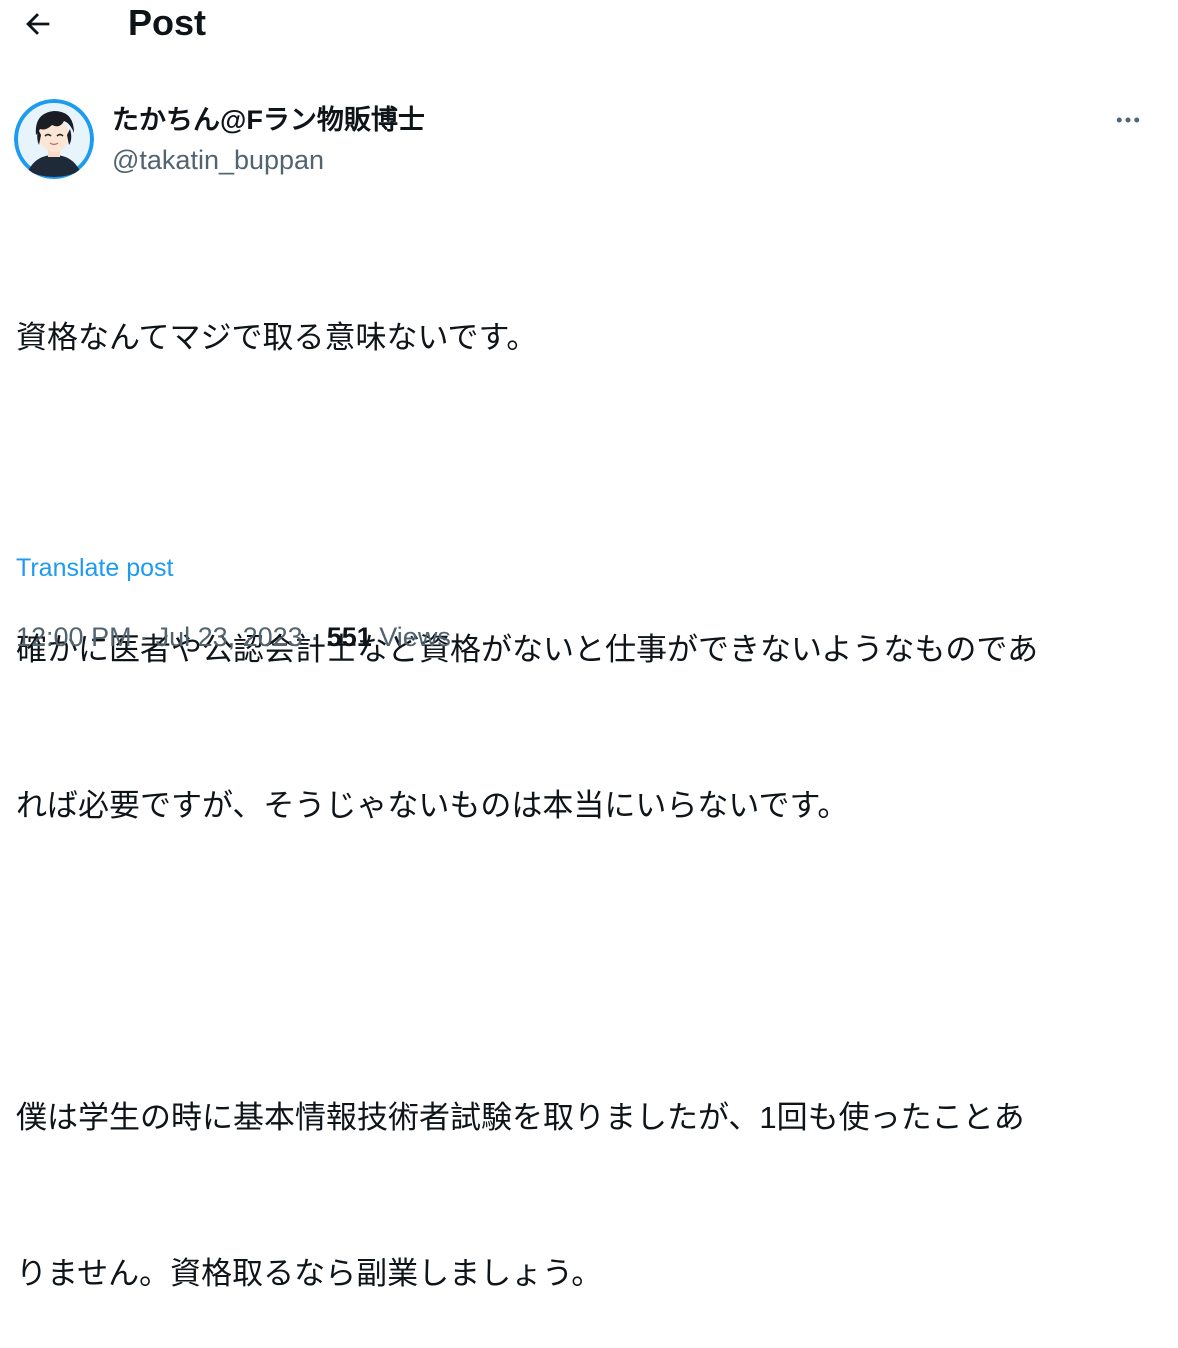 This screenshot has height=1348, width=1178. Describe the element at coordinates (229, 637) in the screenshot. I see `post-date: Jul 23, 2023` at that location.